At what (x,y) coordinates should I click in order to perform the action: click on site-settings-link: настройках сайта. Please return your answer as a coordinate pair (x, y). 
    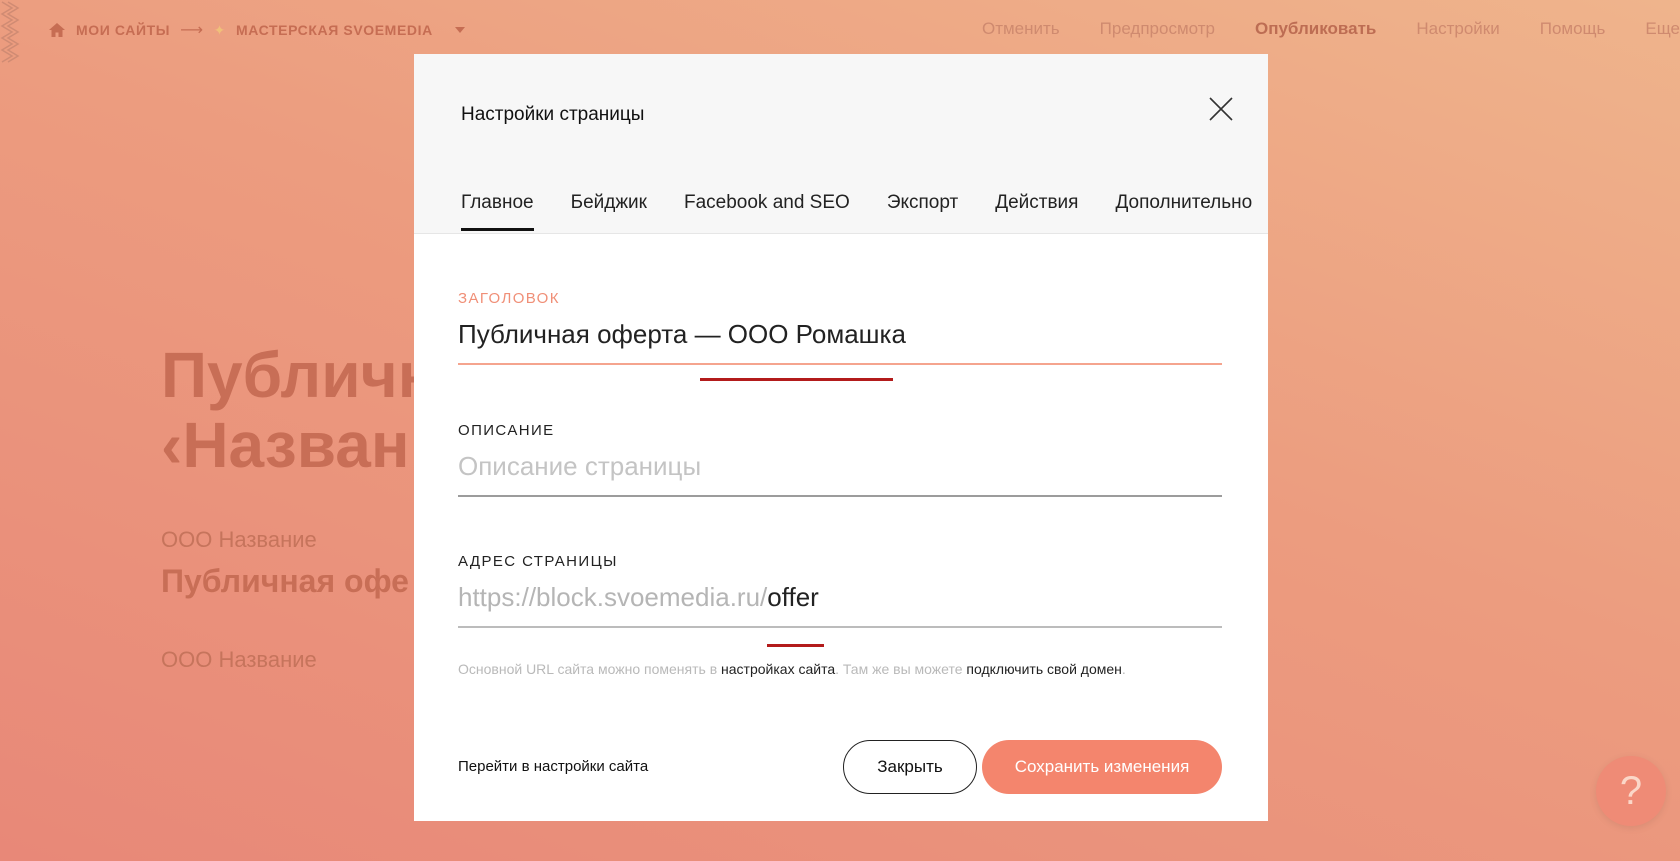
    Looking at the image, I should click on (778, 669).